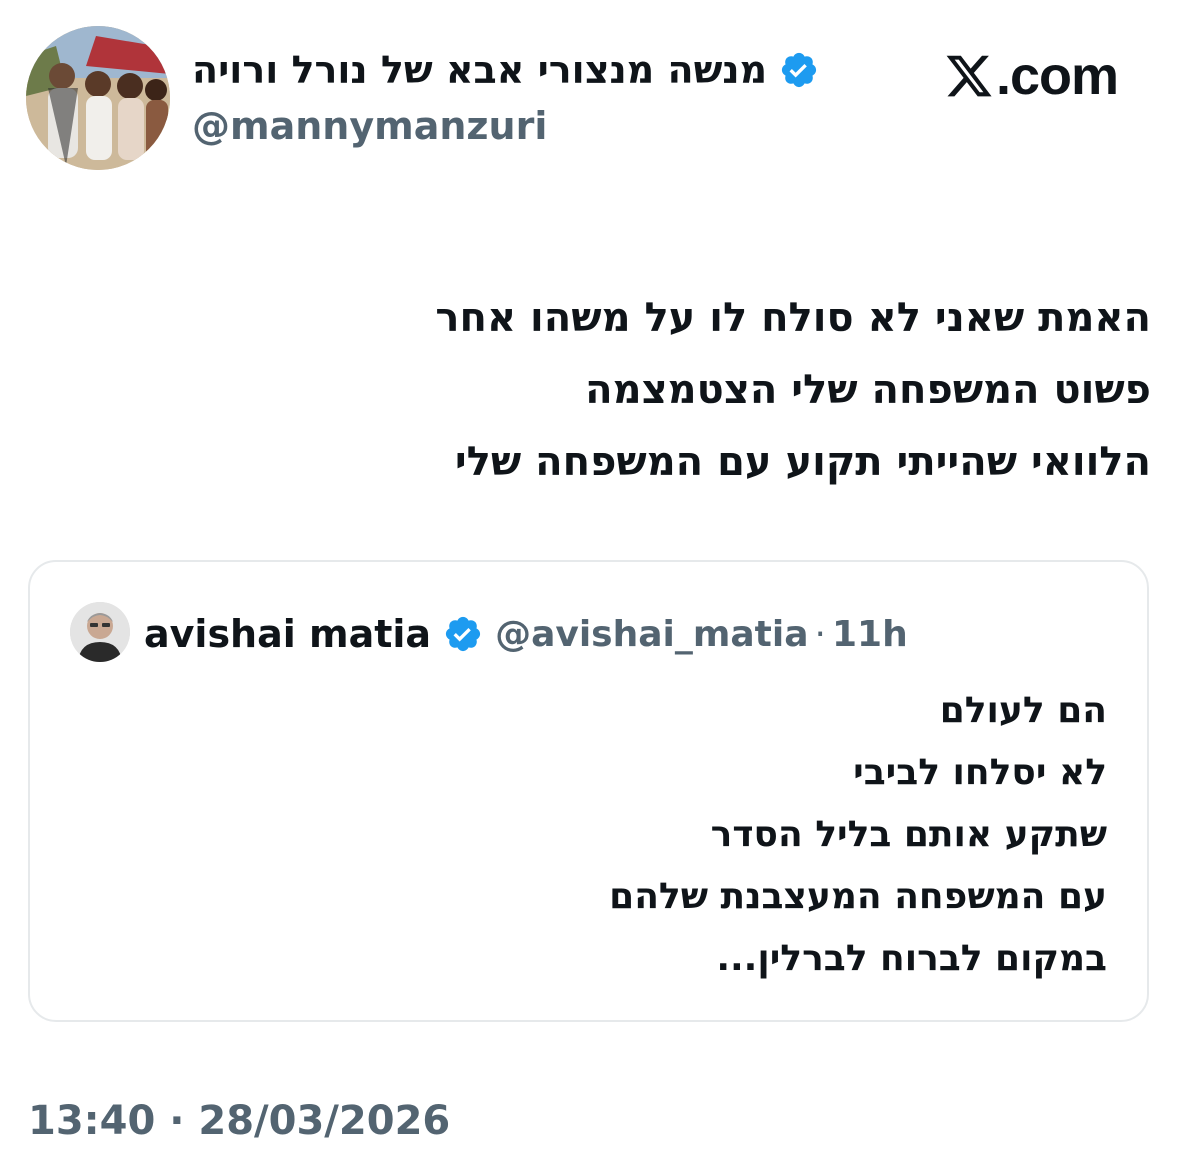  What do you see at coordinates (287, 634) in the screenshot?
I see `quoted-display-name: avishai matia` at bounding box center [287, 634].